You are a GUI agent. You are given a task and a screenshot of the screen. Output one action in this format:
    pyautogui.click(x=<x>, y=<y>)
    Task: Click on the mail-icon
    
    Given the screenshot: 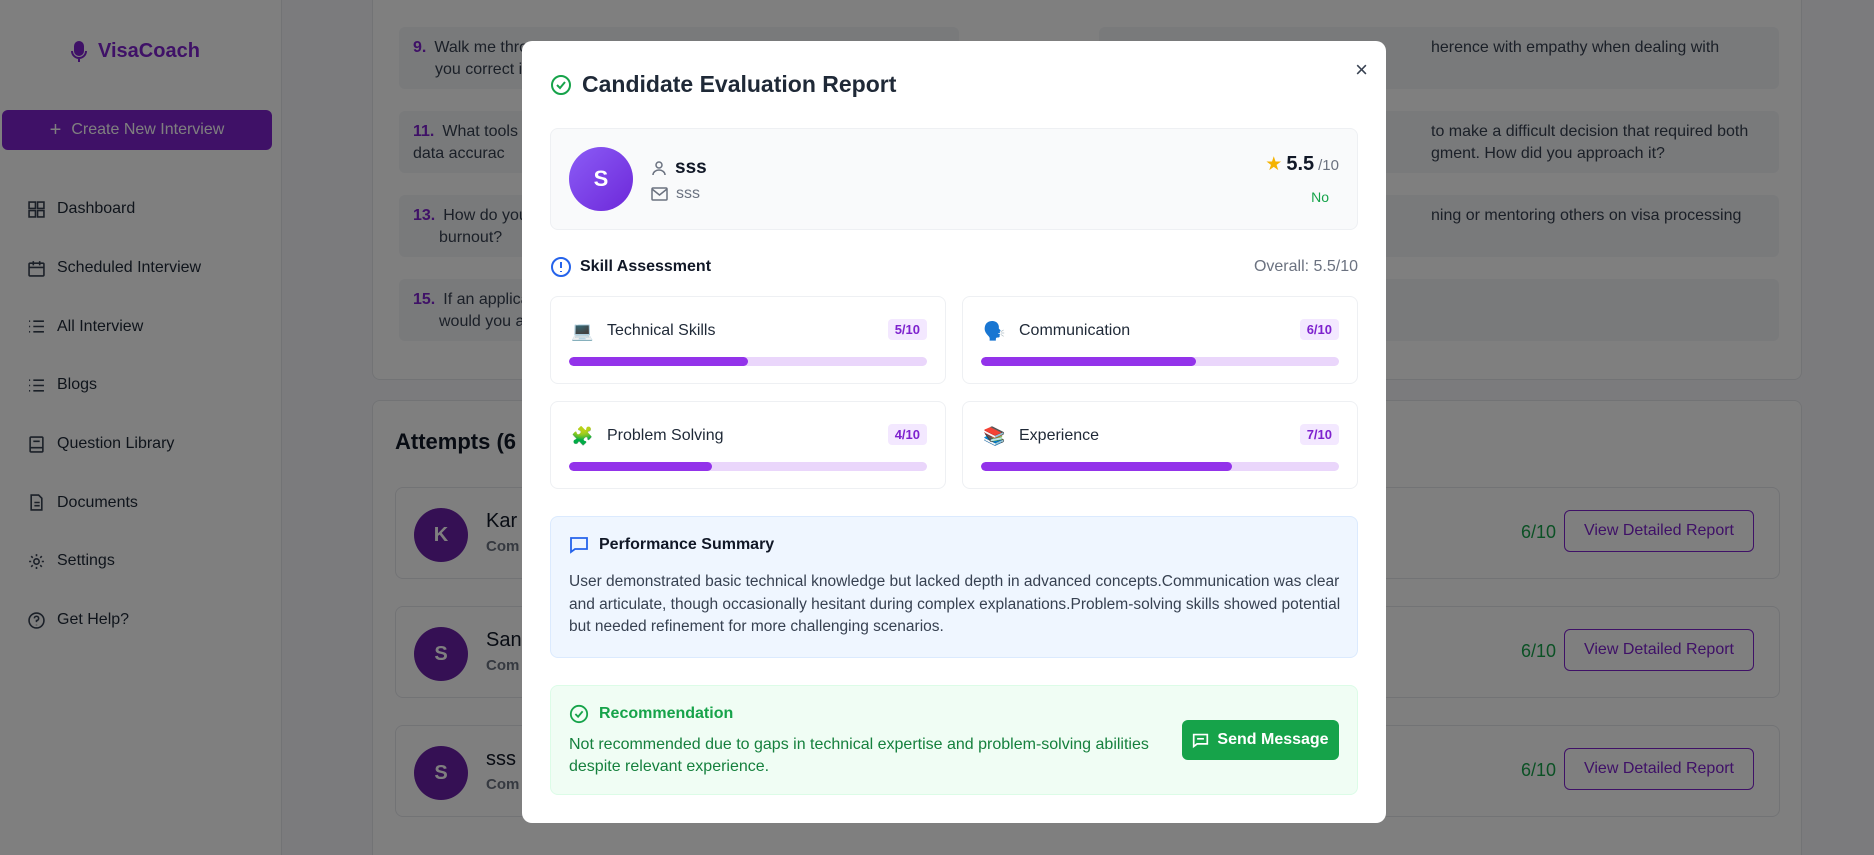 What is the action you would take?
    pyautogui.click(x=659, y=194)
    